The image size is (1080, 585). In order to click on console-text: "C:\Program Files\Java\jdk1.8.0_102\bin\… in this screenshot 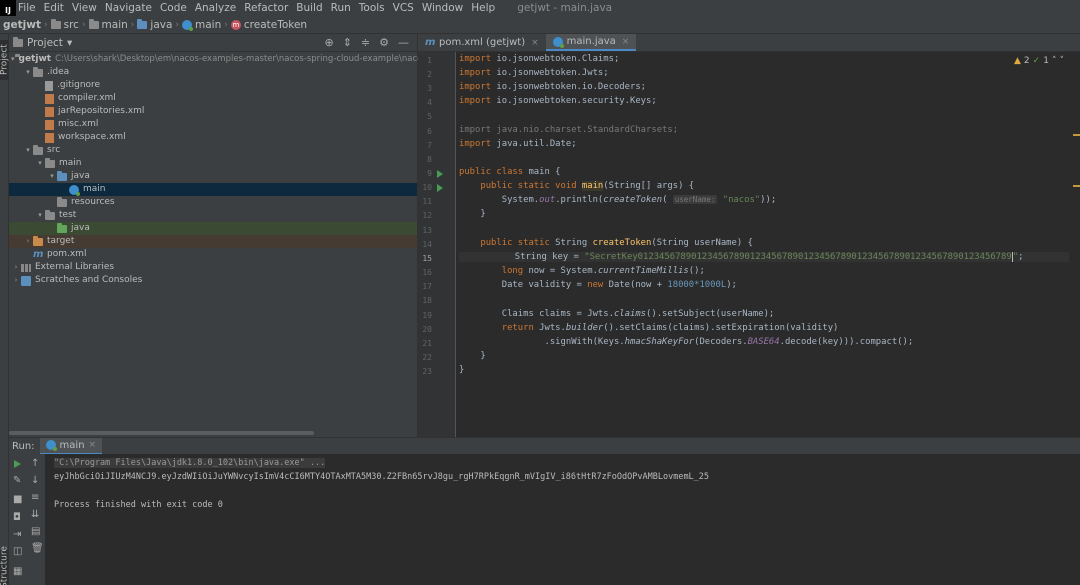, I will do `click(190, 463)`.